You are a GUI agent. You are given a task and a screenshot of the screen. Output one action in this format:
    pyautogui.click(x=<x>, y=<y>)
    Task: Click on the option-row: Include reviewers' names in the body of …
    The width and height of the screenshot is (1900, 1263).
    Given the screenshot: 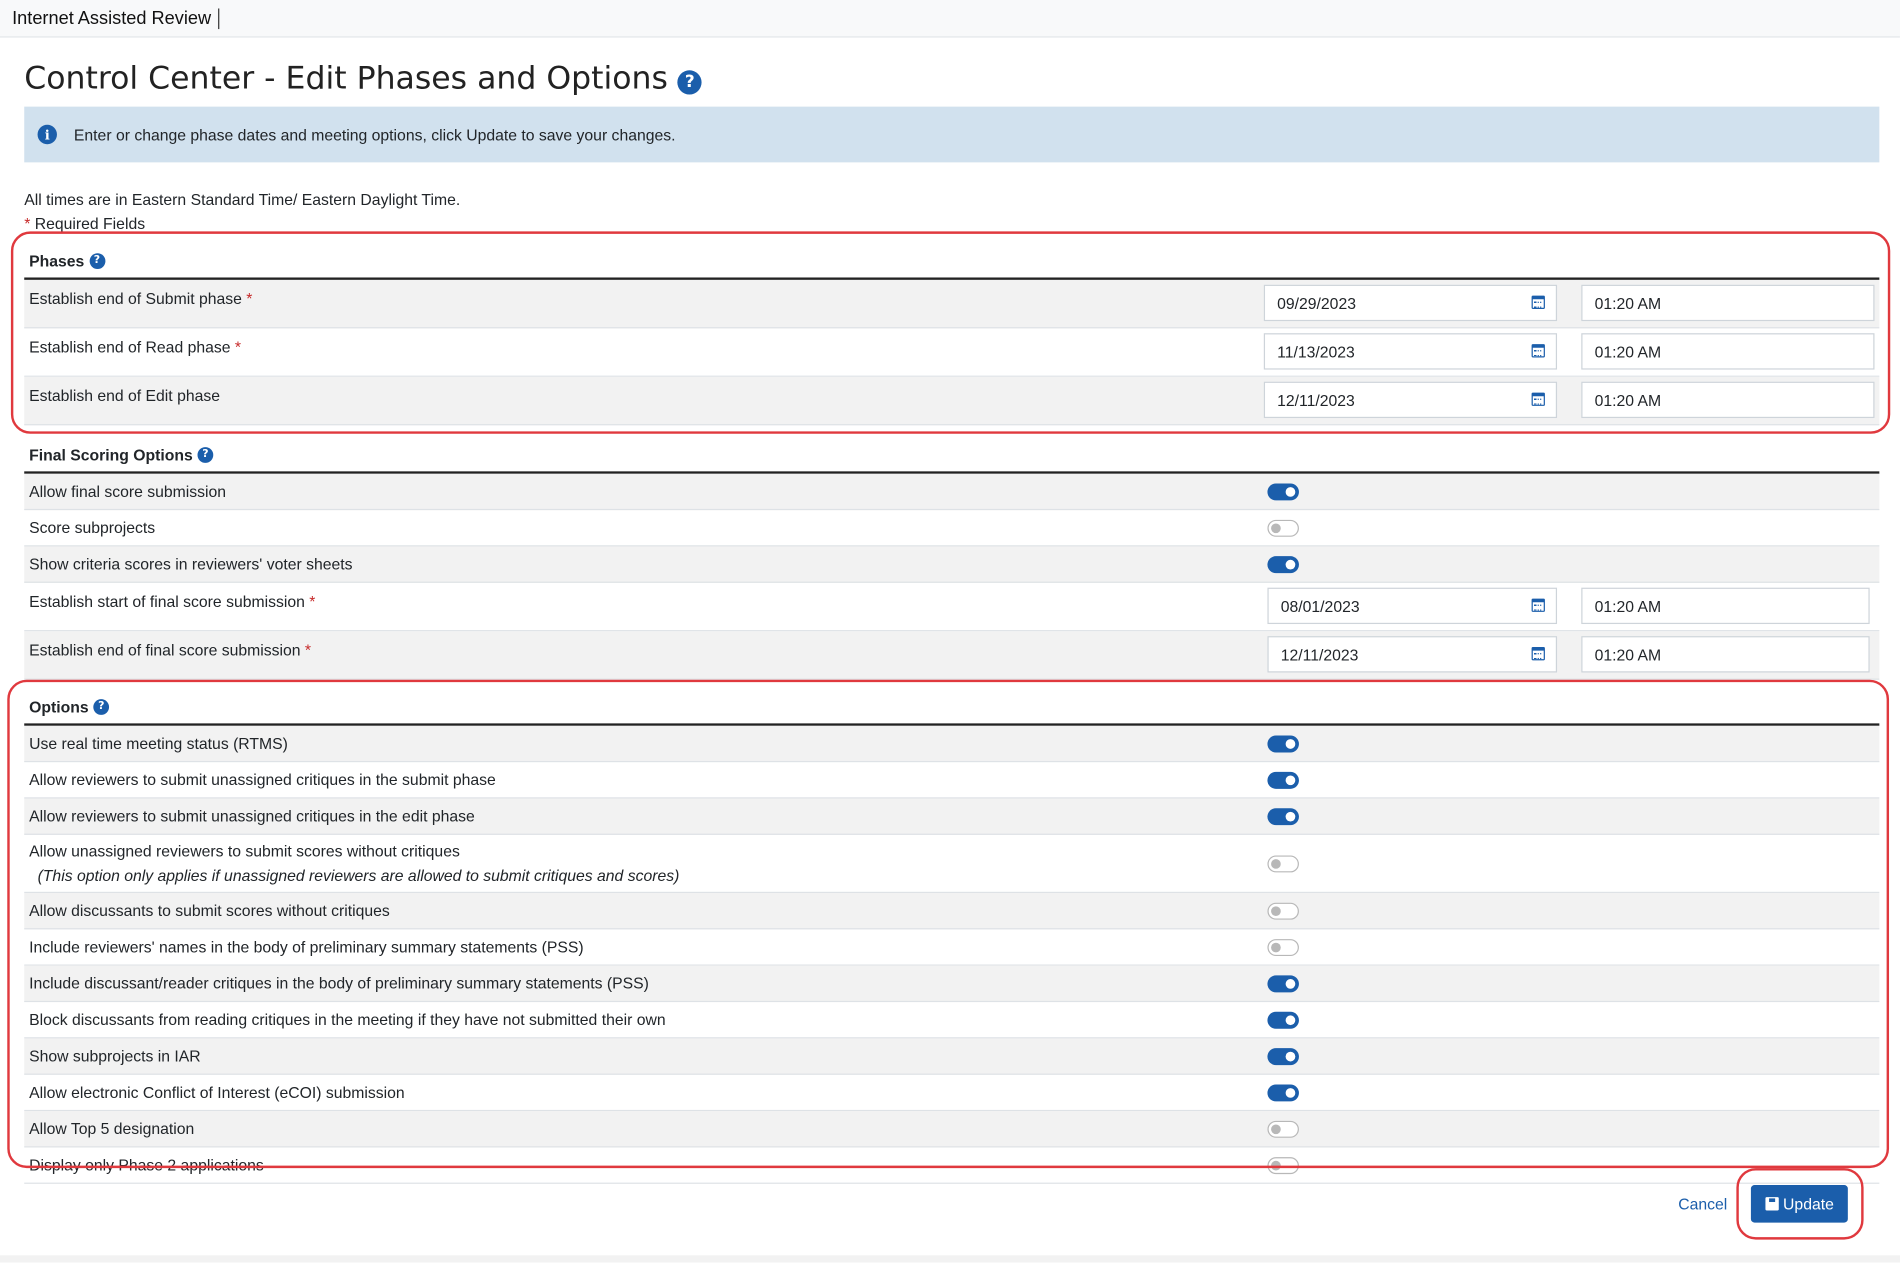 What is the action you would take?
    pyautogui.click(x=952, y=947)
    